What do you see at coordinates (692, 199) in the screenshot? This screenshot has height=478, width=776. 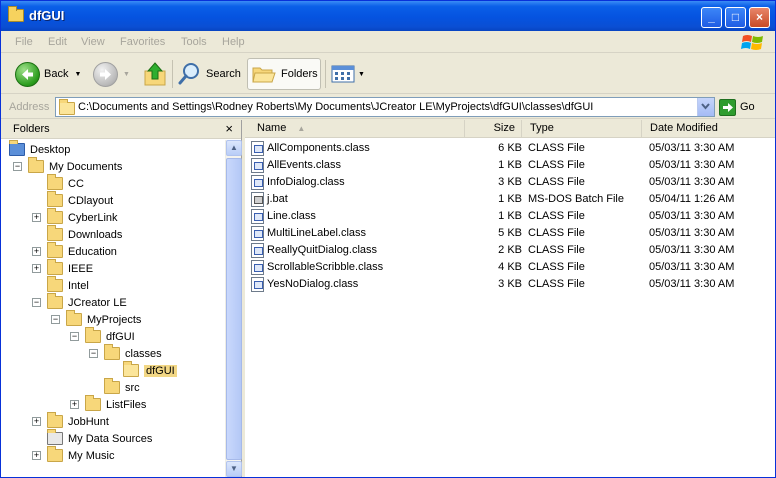 I see `file-date-modified: 05/04/11 1:26 AM` at bounding box center [692, 199].